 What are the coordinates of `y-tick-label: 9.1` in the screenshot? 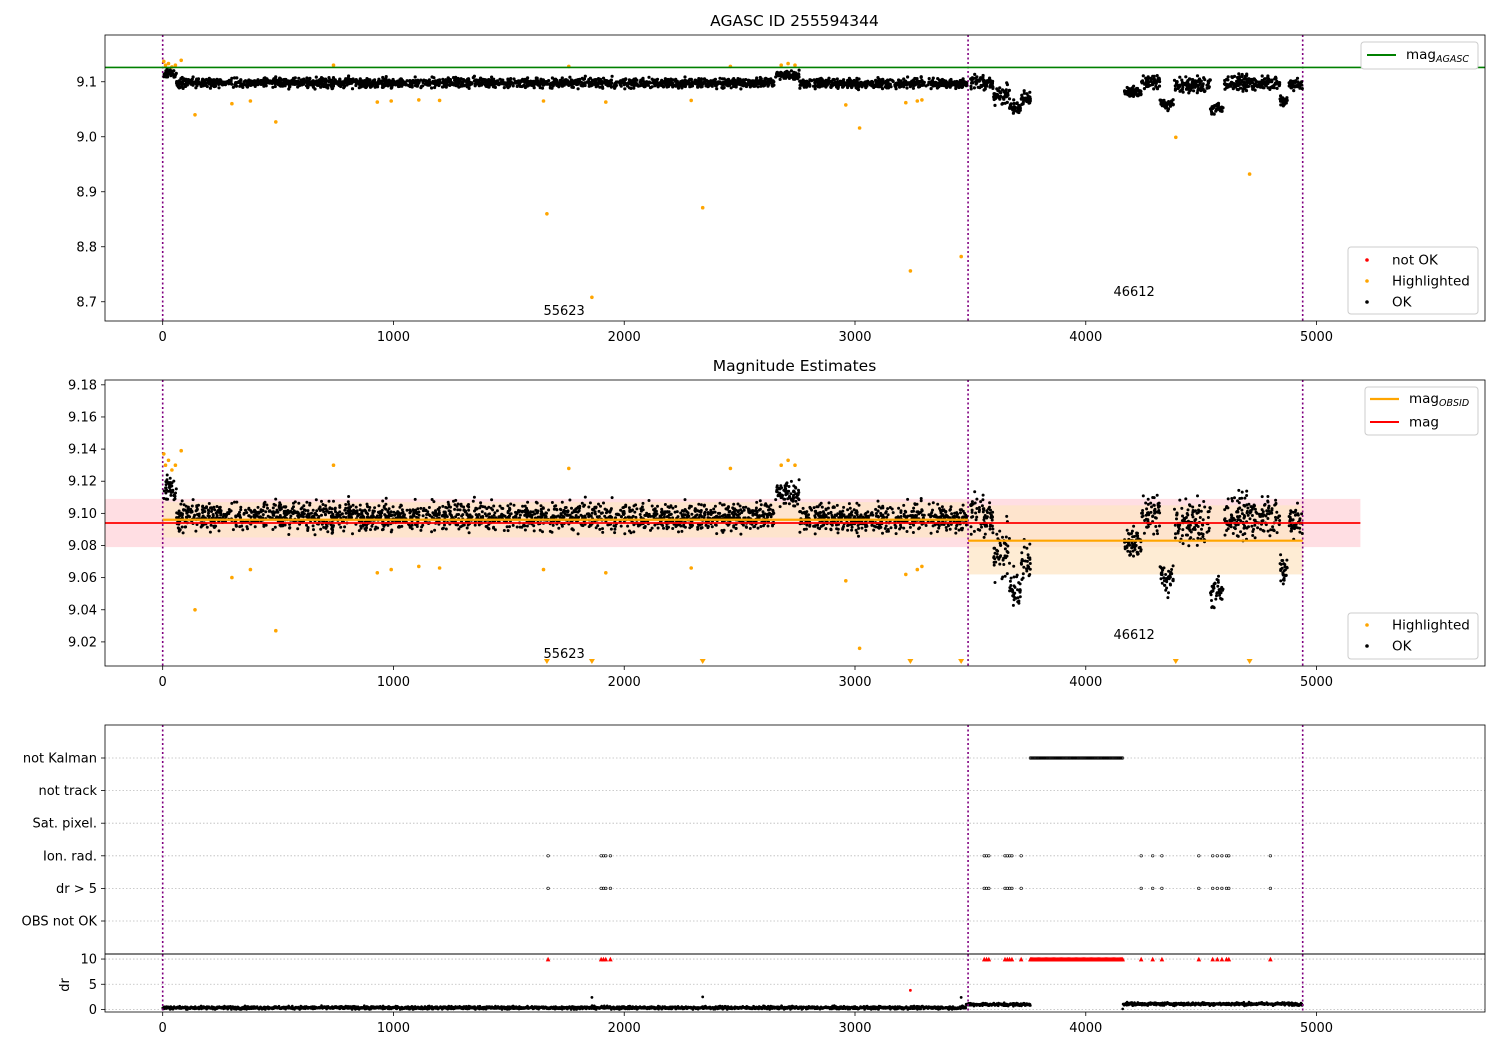 It's located at (86, 82).